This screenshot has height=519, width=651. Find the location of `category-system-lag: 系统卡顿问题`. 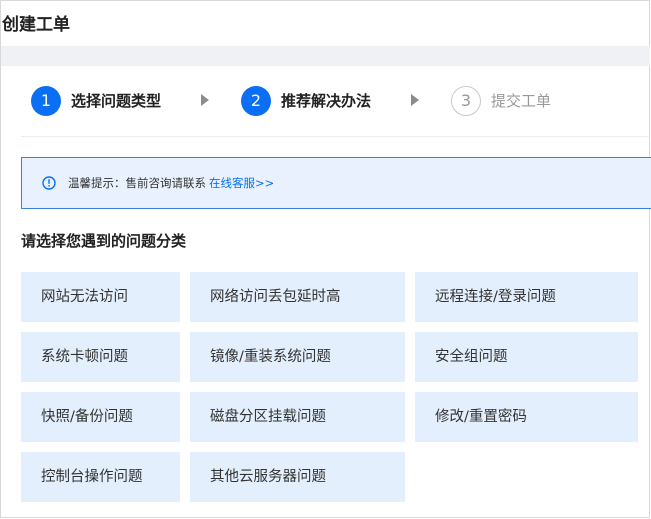

category-system-lag: 系统卡顿问题 is located at coordinates (100, 357).